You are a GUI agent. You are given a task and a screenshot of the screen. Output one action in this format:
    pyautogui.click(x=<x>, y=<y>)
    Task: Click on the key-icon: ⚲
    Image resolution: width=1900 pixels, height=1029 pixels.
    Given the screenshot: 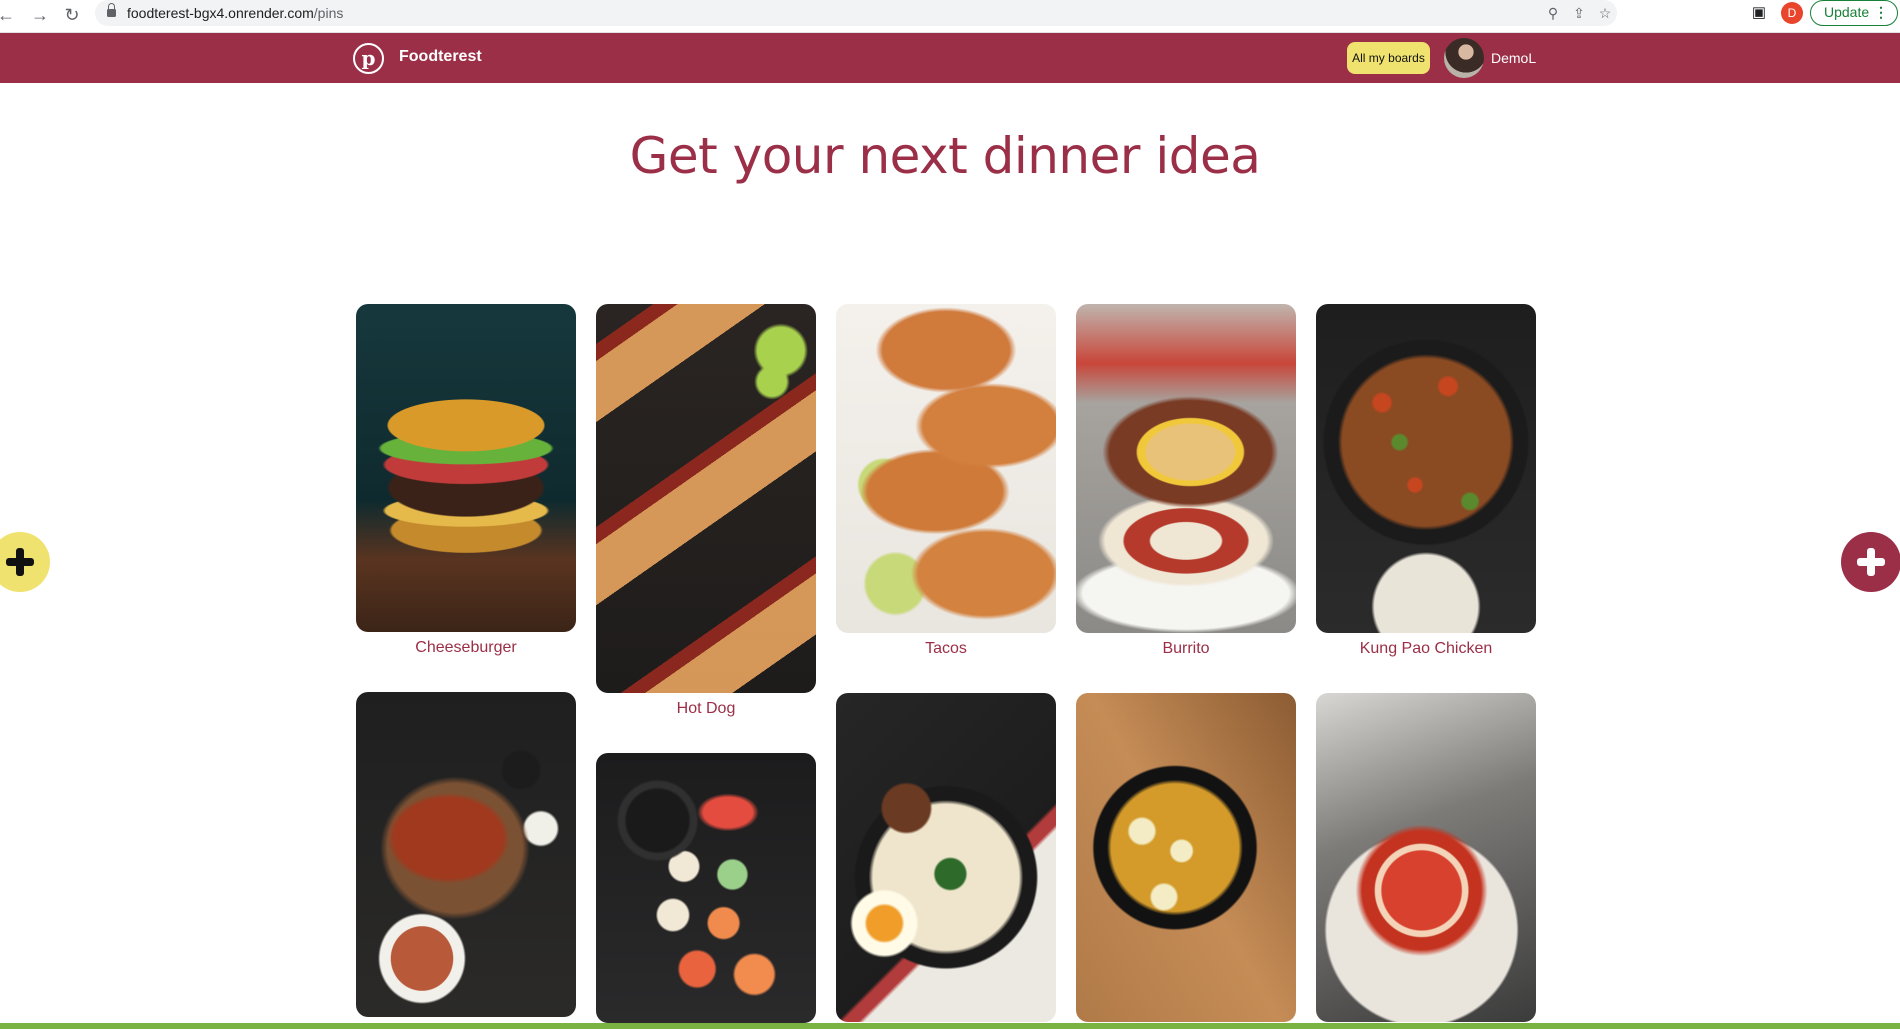 What is the action you would take?
    pyautogui.click(x=1553, y=13)
    